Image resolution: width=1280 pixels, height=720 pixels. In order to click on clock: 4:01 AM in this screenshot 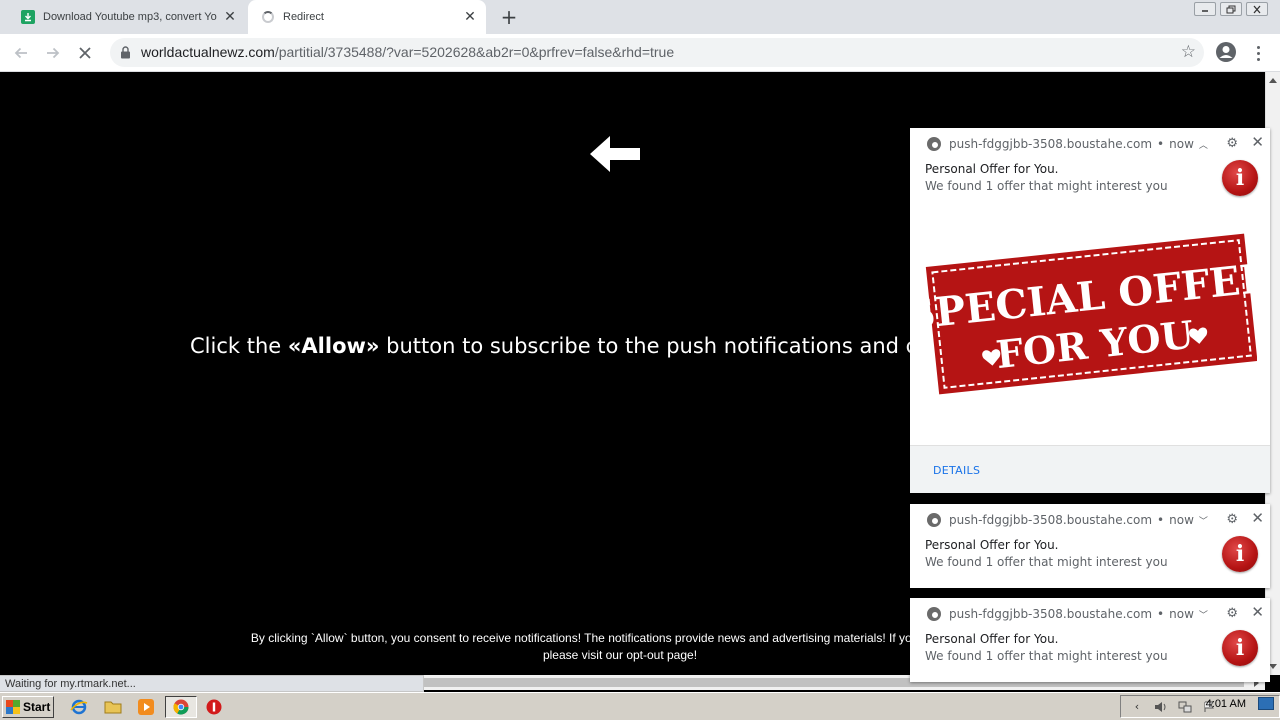, I will do `click(1226, 704)`.